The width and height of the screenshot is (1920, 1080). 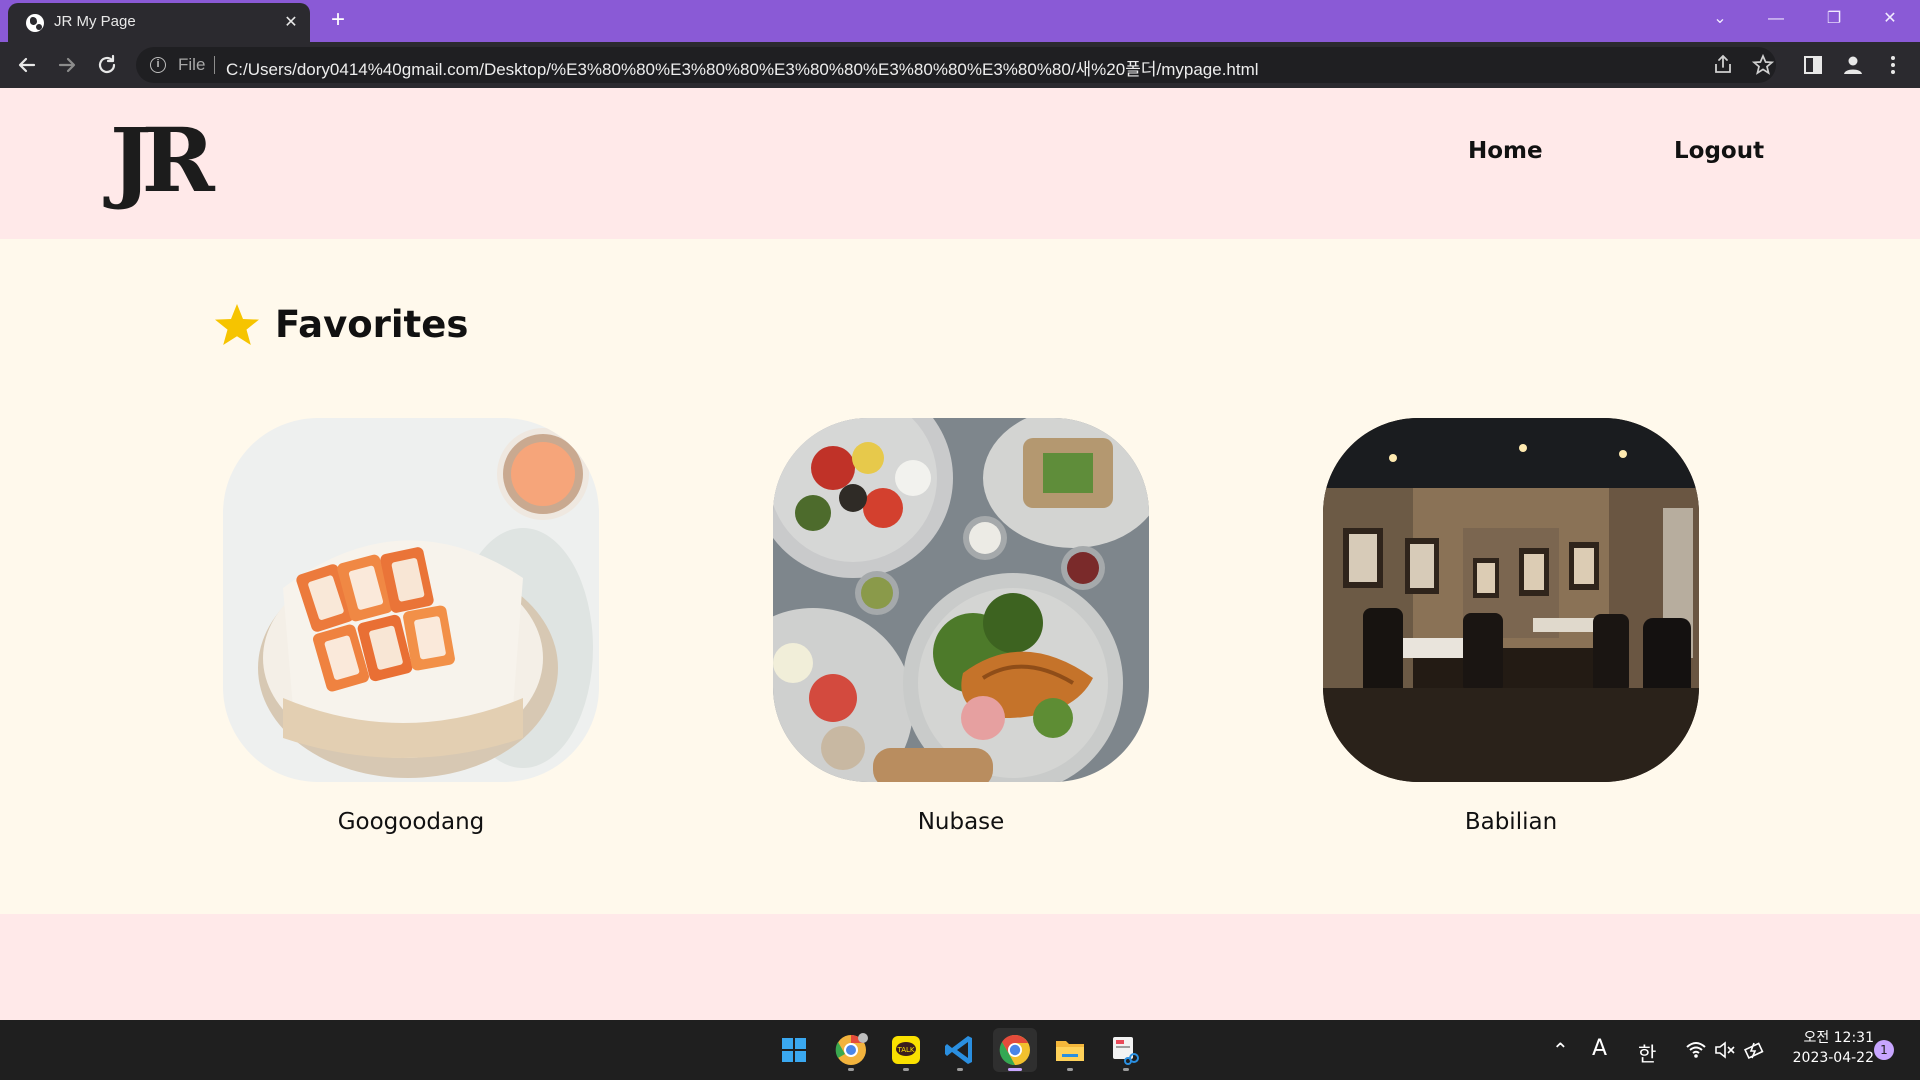 What do you see at coordinates (107, 65) in the screenshot?
I see `reload-icon` at bounding box center [107, 65].